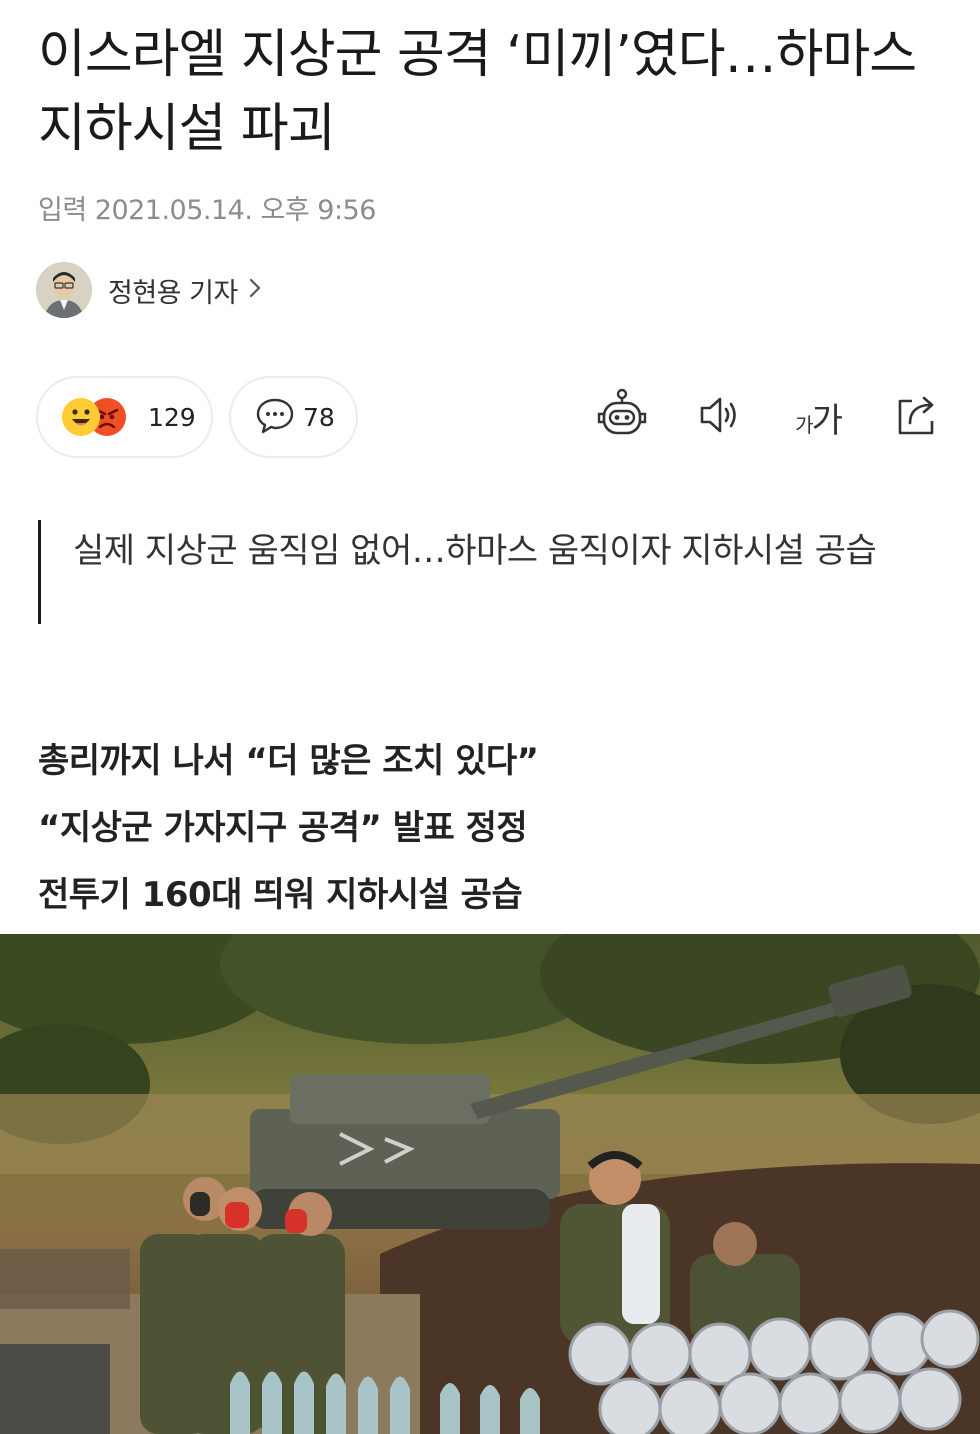 The image size is (980, 1434). What do you see at coordinates (488, 572) in the screenshot?
I see `summary-quote: 실제 지상군 움직임 없어…하마스 움직이자 지하시설 공습` at bounding box center [488, 572].